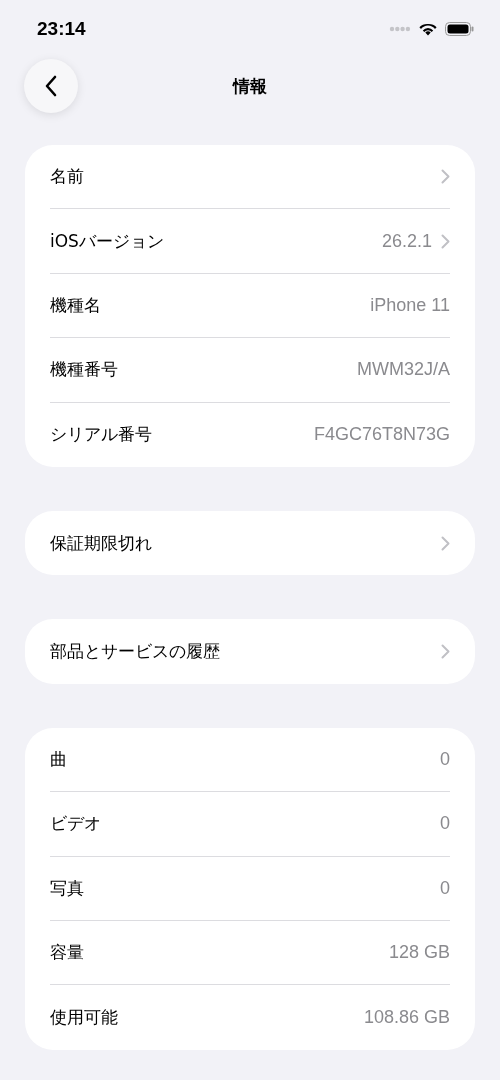 Image resolution: width=500 pixels, height=1080 pixels. What do you see at coordinates (84, 370) in the screenshot?
I see `row-label: 機種番号` at bounding box center [84, 370].